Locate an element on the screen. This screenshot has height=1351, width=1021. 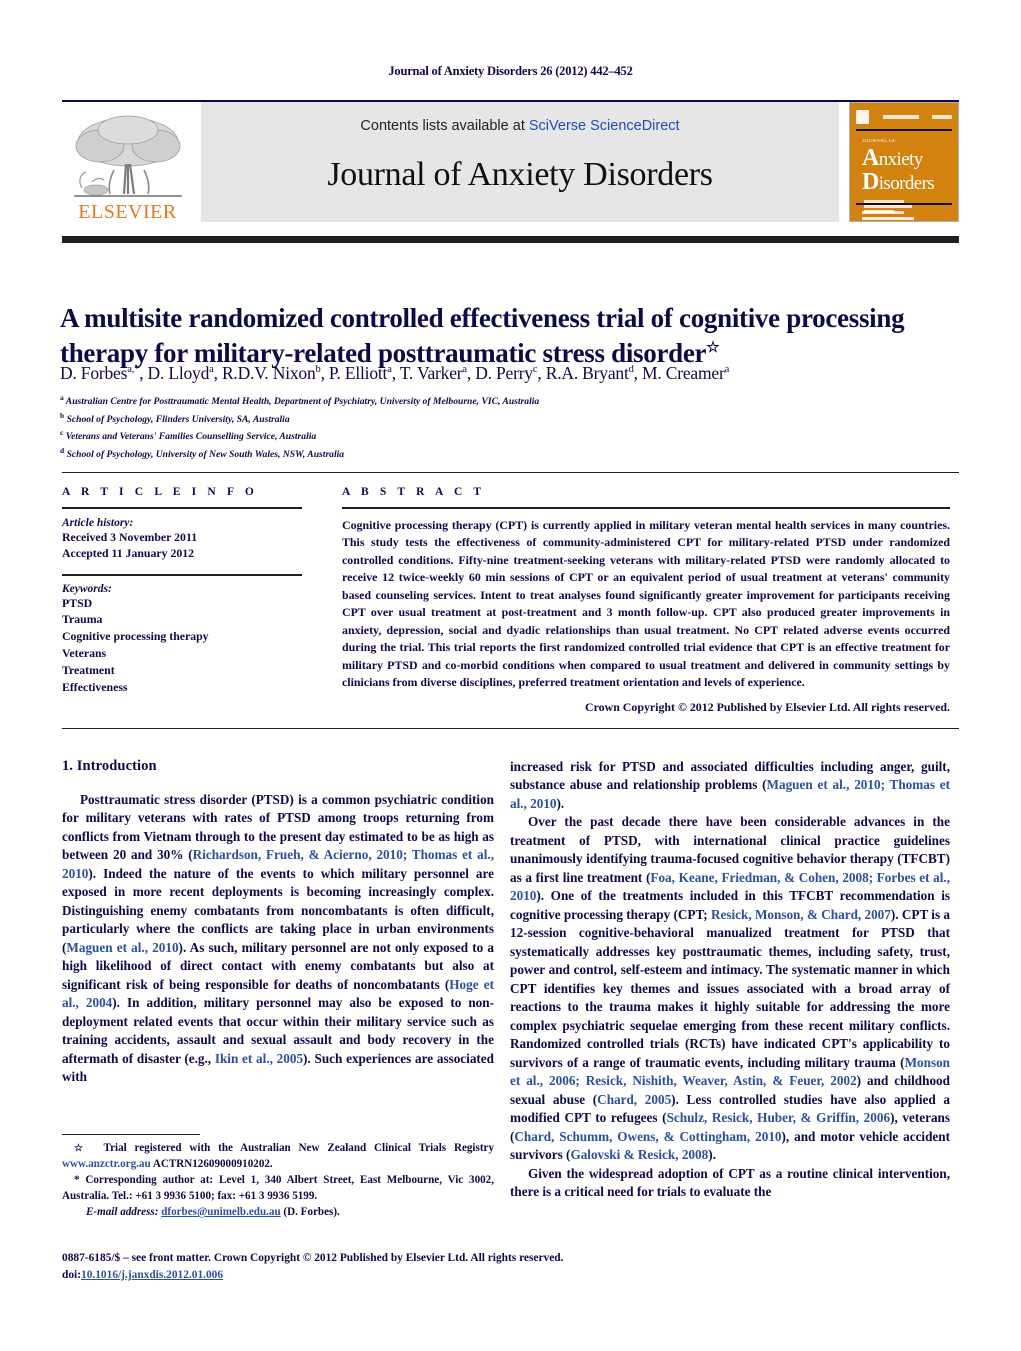
keyword-item: PTSD is located at coordinates (77, 602).